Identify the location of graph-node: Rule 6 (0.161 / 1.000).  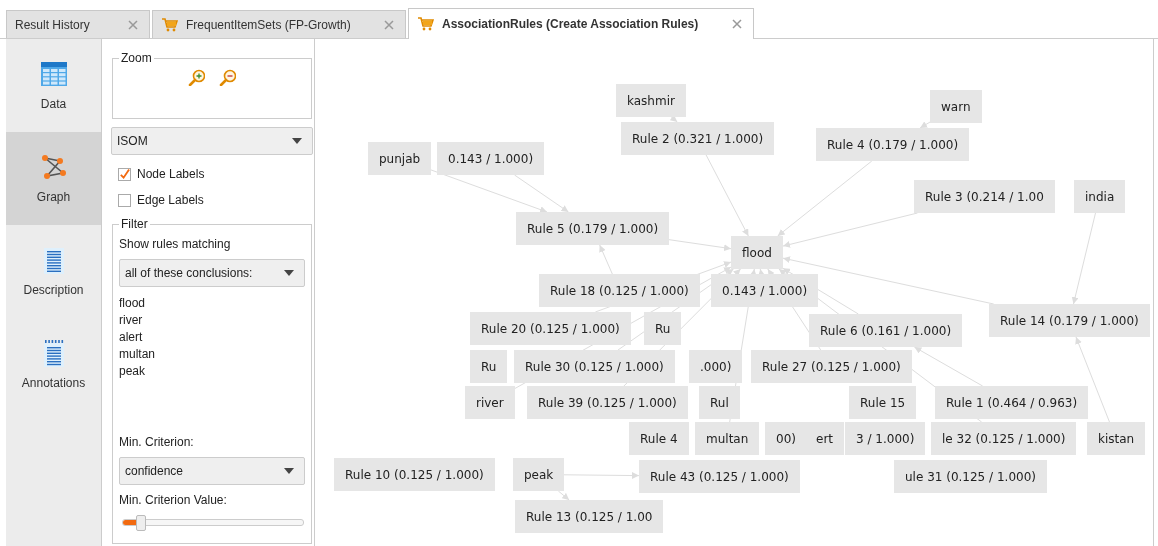
(886, 330).